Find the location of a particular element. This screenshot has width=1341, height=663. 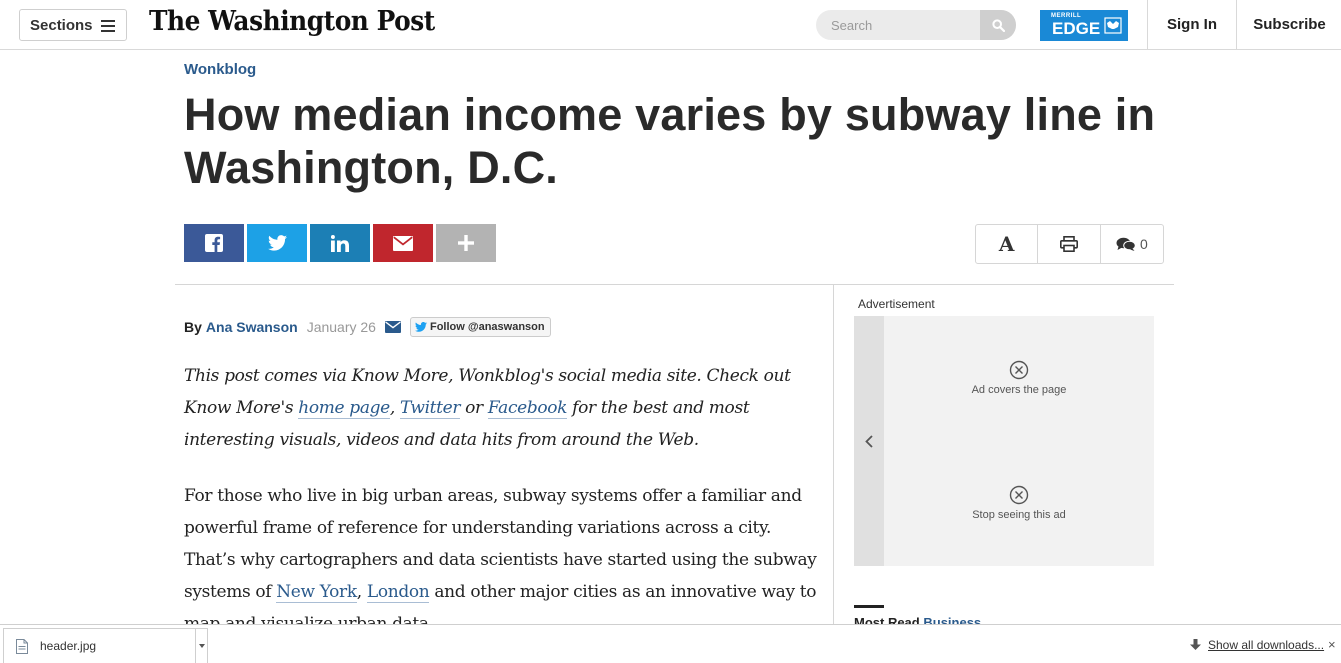

sections-menu-button: Sections is located at coordinates (73, 25).